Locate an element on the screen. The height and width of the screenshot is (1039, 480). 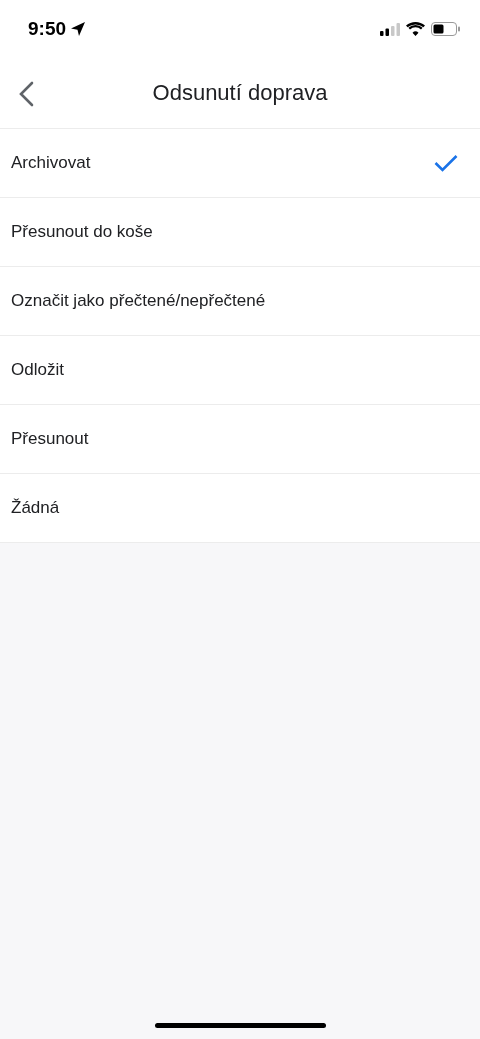
option-row: Označit jako přečtené/nepřečtené is located at coordinates (240, 301).